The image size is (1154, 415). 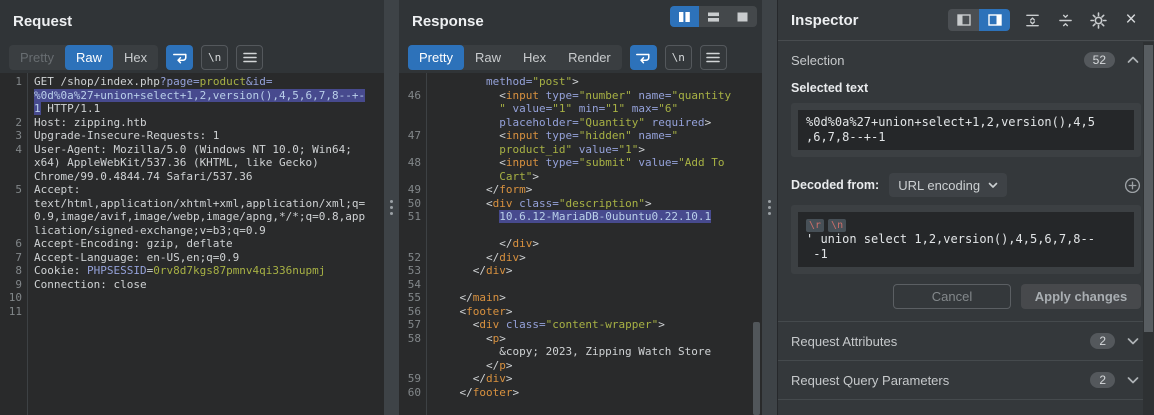 I want to click on request-attributes-section: Request Attributes 2, so click(x=966, y=340).